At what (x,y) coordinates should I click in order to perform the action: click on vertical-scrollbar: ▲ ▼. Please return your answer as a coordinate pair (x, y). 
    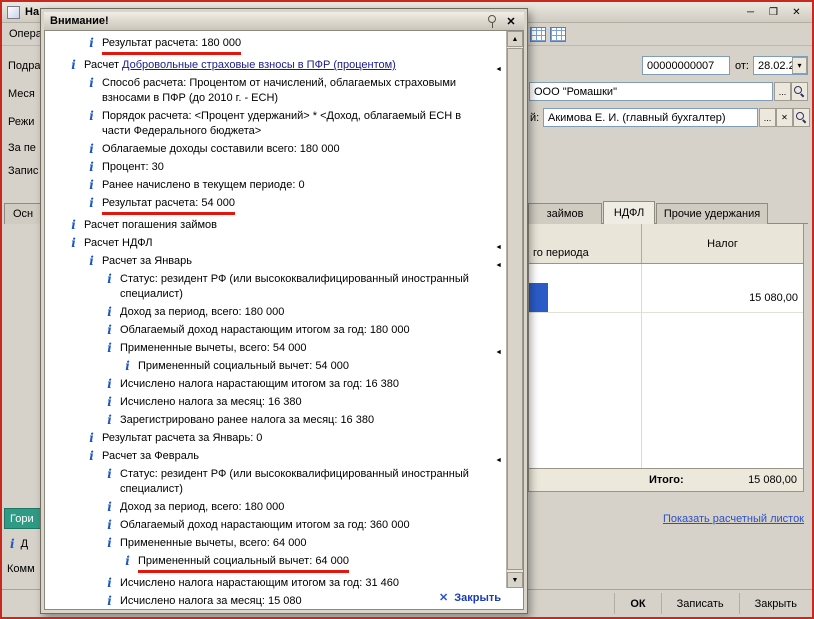
    Looking at the image, I should click on (514, 309).